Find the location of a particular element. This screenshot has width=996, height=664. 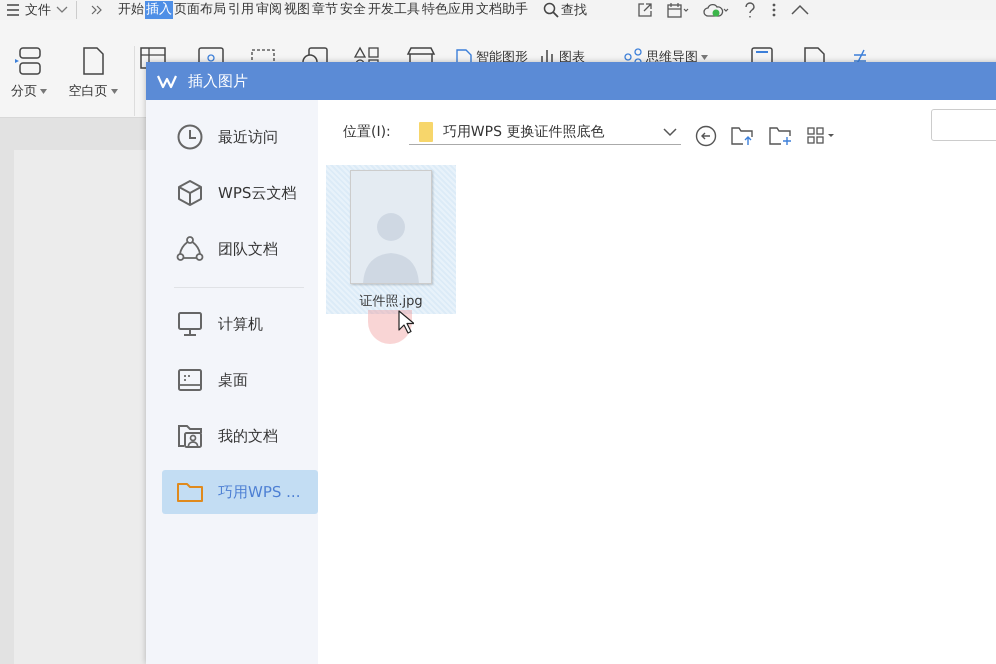

cloud-icon is located at coordinates (716, 10).